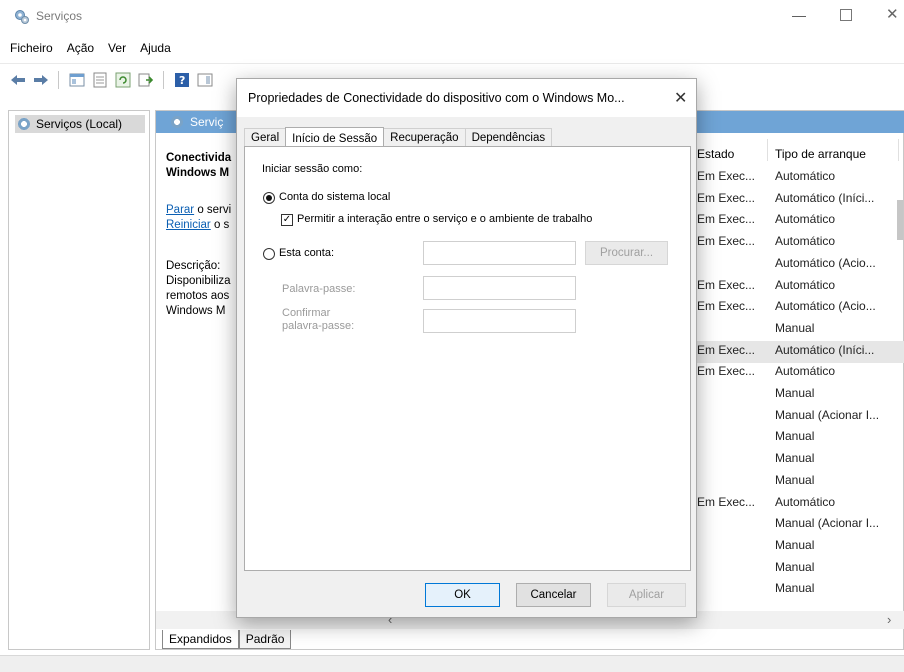 The width and height of the screenshot is (904, 672). What do you see at coordinates (269, 254) in the screenshot?
I see `this-account-radio` at bounding box center [269, 254].